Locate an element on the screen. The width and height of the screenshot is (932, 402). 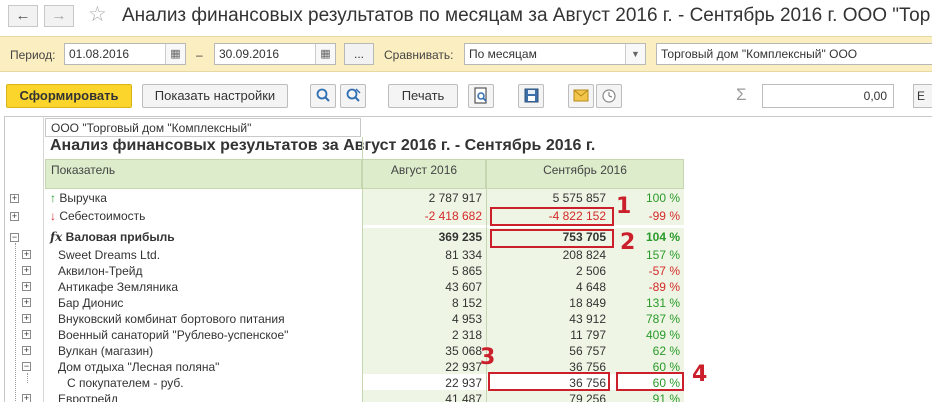
preview-button is located at coordinates (481, 96).